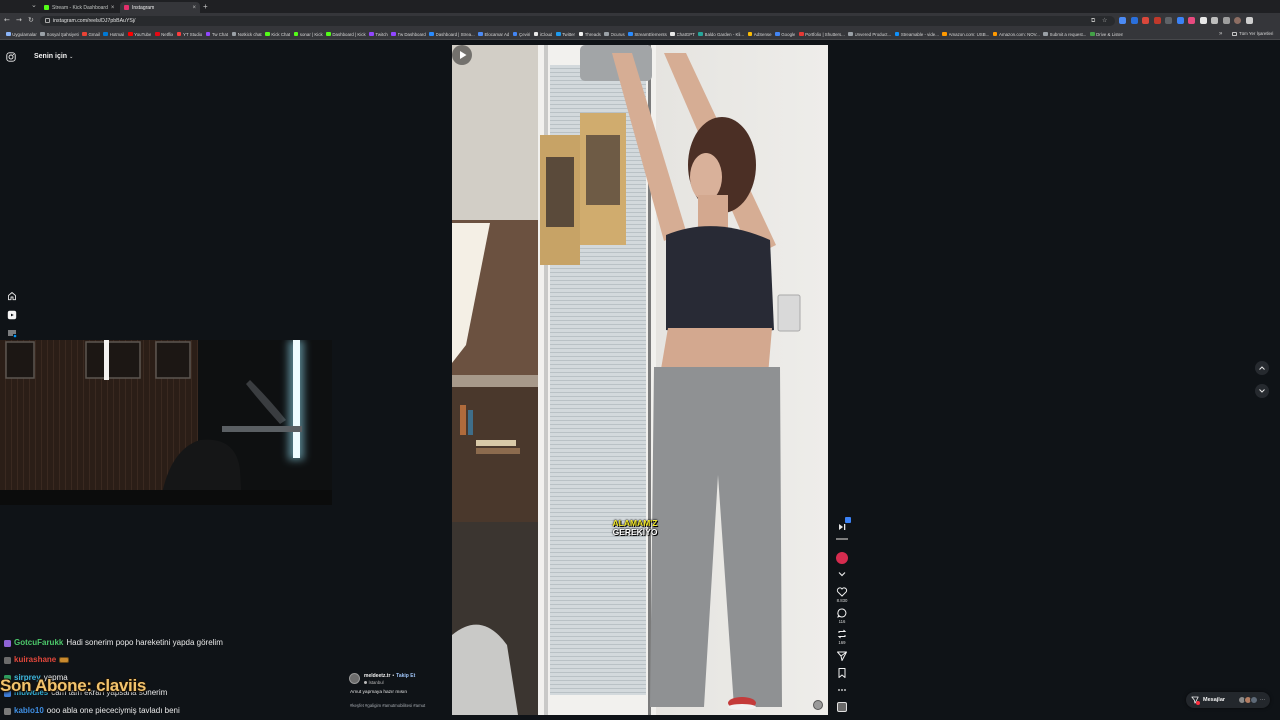 Image resolution: width=1280 pixels, height=720 pixels. I want to click on bookmark-google: Google, so click(785, 34).